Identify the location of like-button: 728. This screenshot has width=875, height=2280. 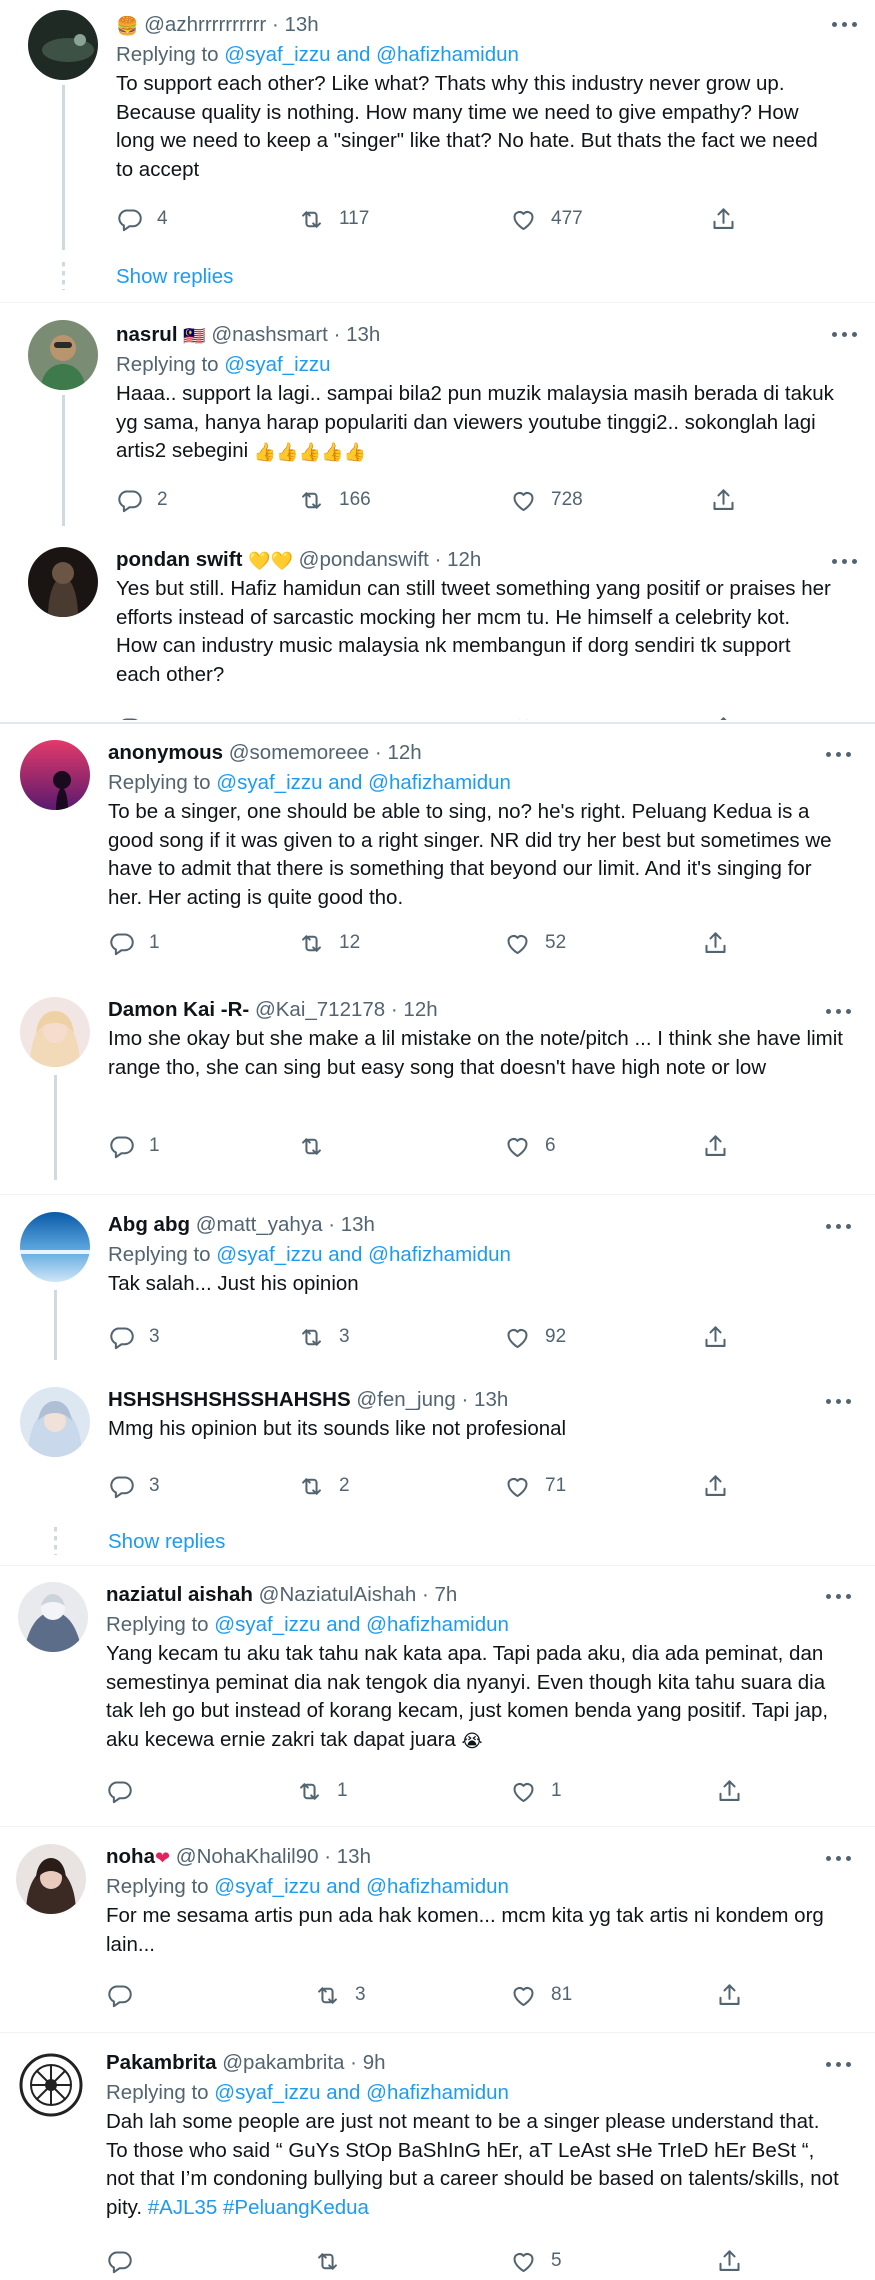
(546, 500).